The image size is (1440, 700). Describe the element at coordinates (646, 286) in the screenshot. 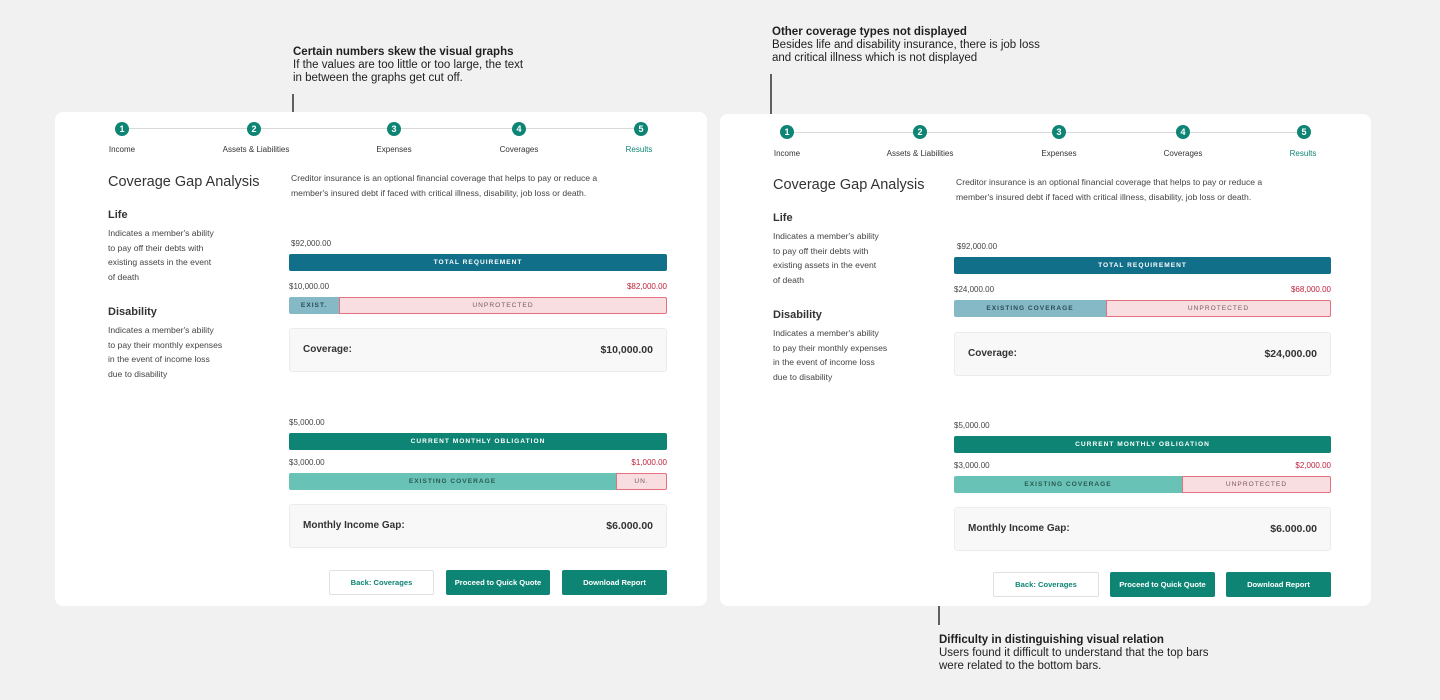

I see `life-unprotected-value: $82,000.00` at that location.